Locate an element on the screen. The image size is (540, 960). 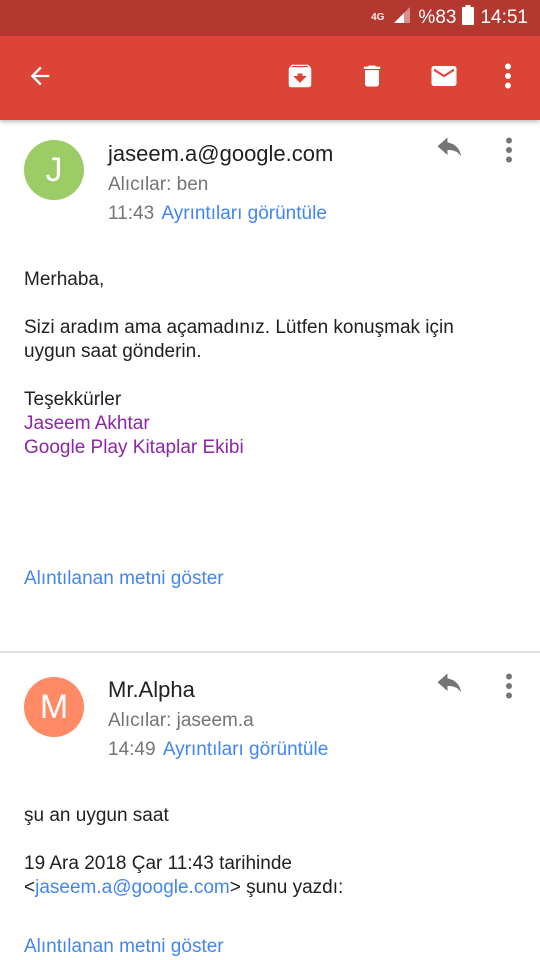
recipients: Alıcılar: ben is located at coordinates (158, 184).